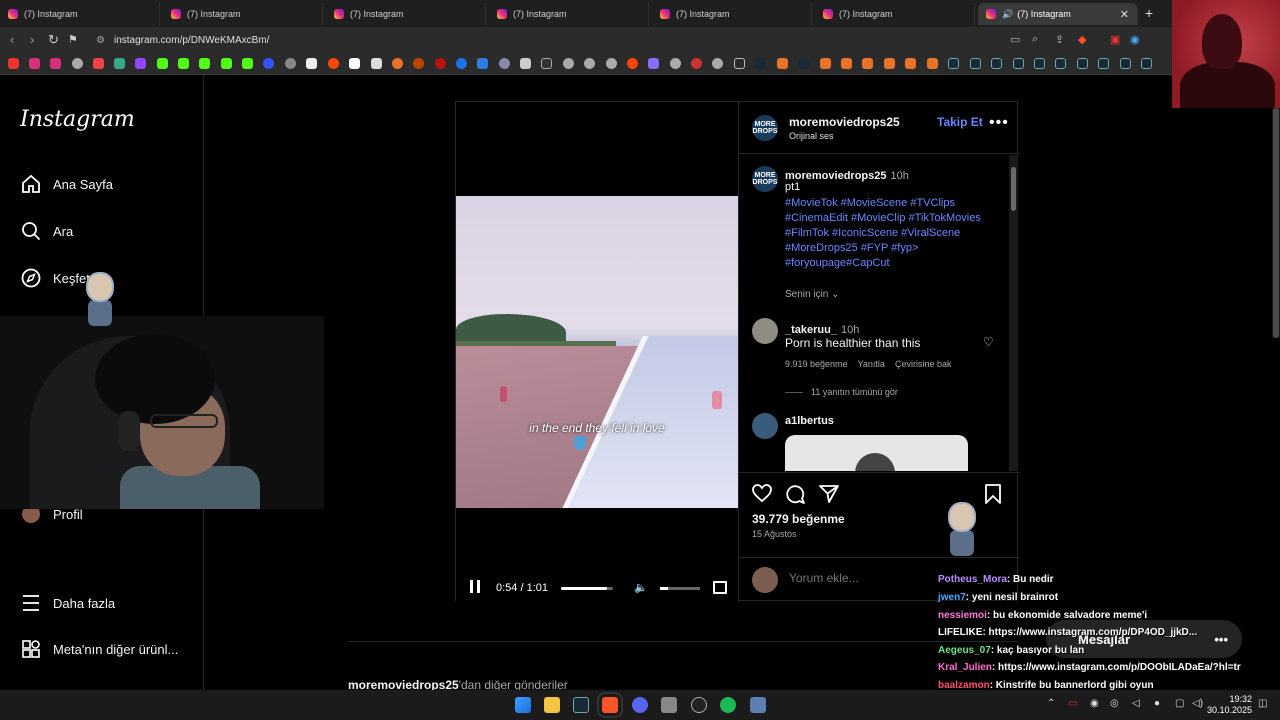  What do you see at coordinates (1007, 14) in the screenshot?
I see `speaker-icon: 🔊` at bounding box center [1007, 14].